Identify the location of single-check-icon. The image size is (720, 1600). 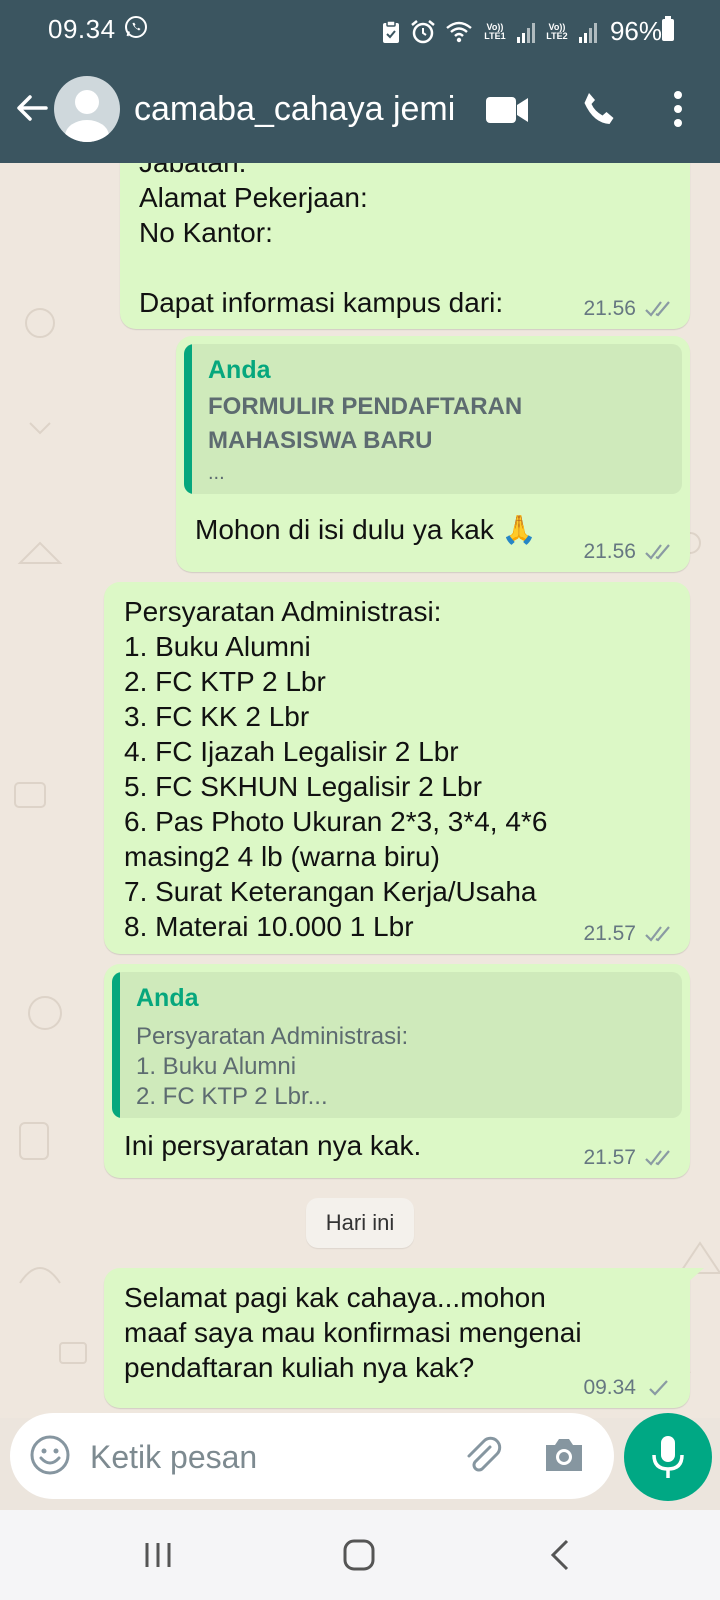
(658, 1388).